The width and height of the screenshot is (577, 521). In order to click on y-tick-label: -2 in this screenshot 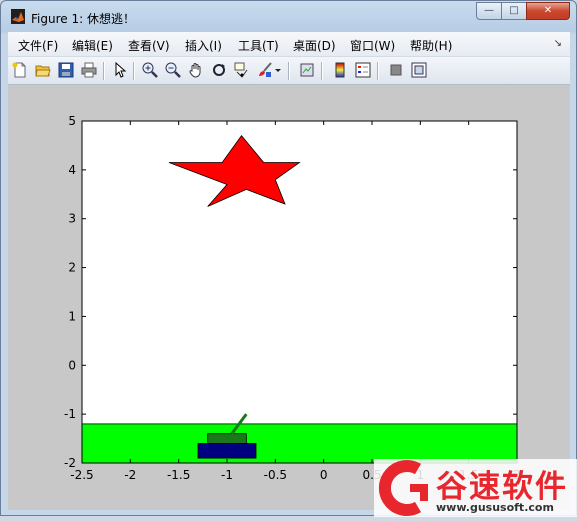, I will do `click(70, 463)`.